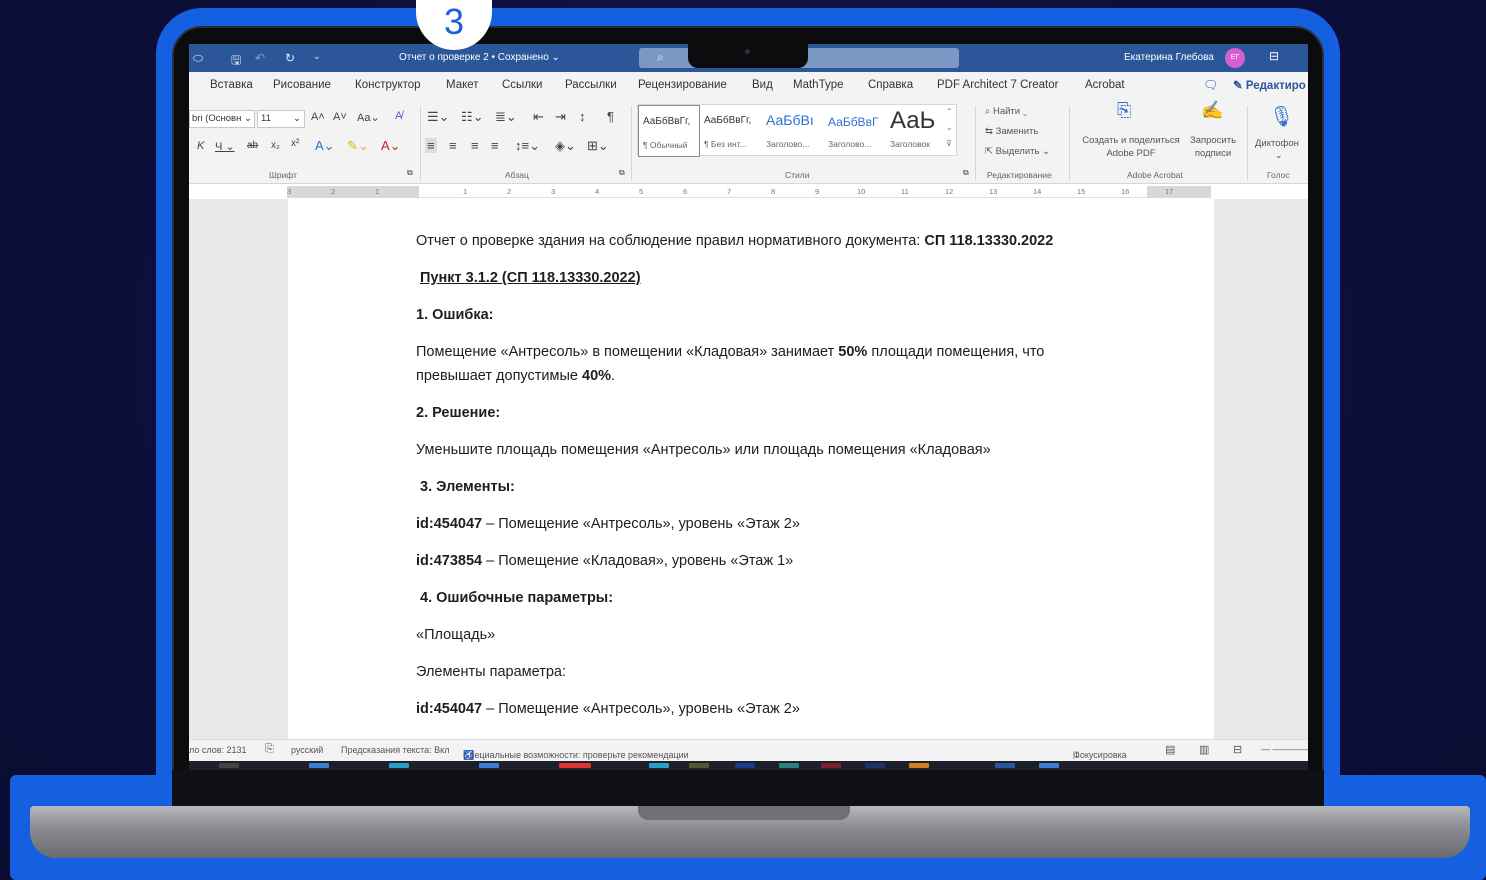 The image size is (1486, 880). Describe the element at coordinates (318, 117) in the screenshot. I see `grow-font-icon: A˄` at that location.